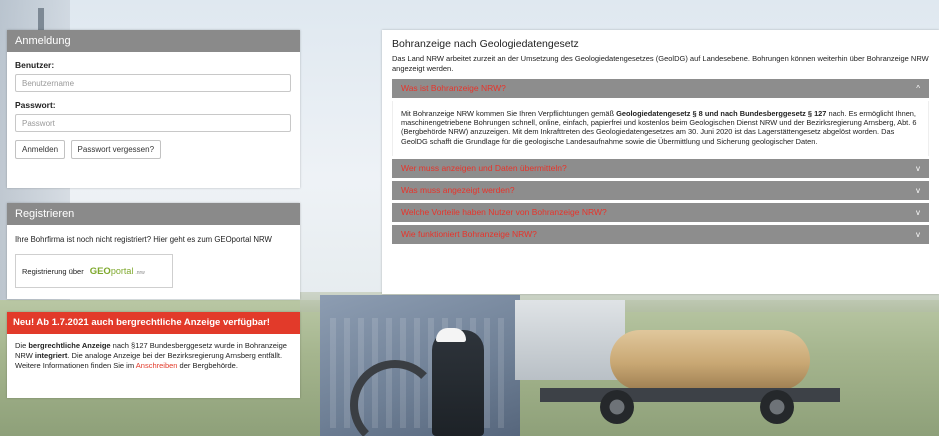  I want to click on login-button: Anmelden, so click(40, 149).